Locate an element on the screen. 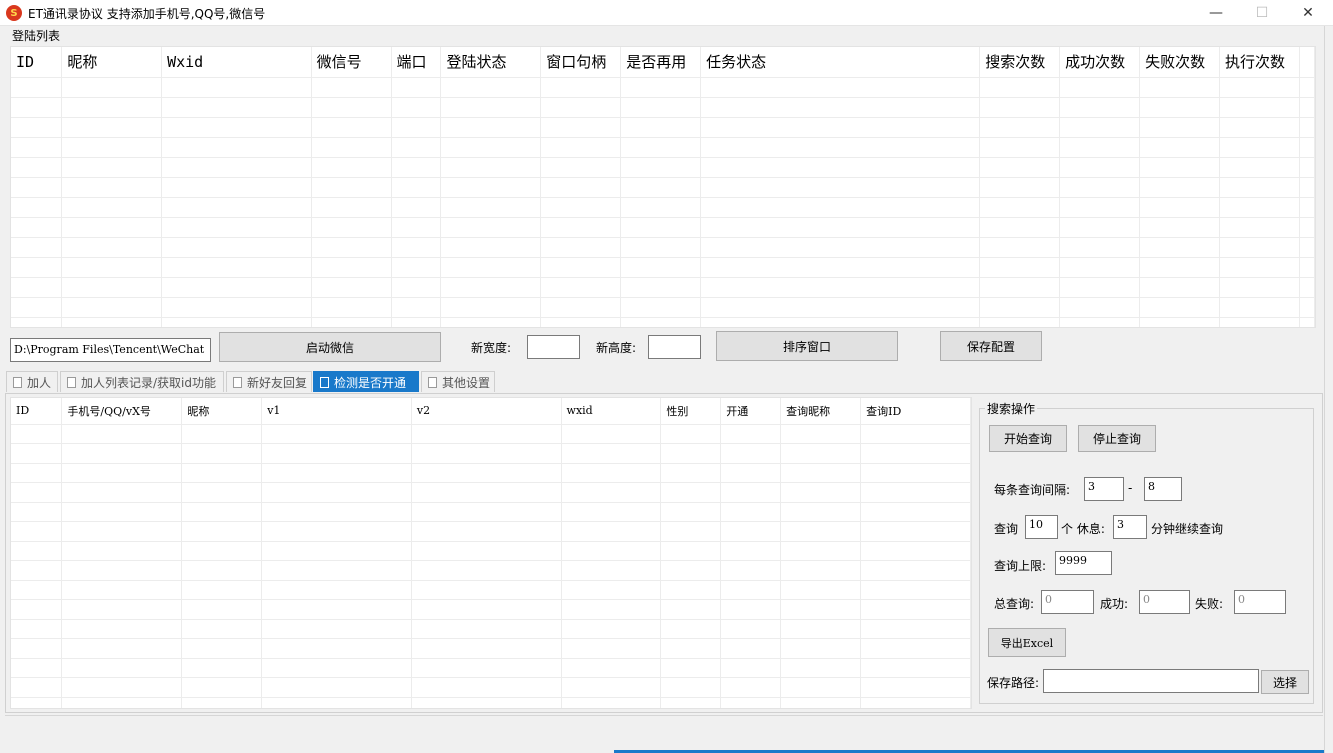  column-header: 性别 is located at coordinates (691, 411).